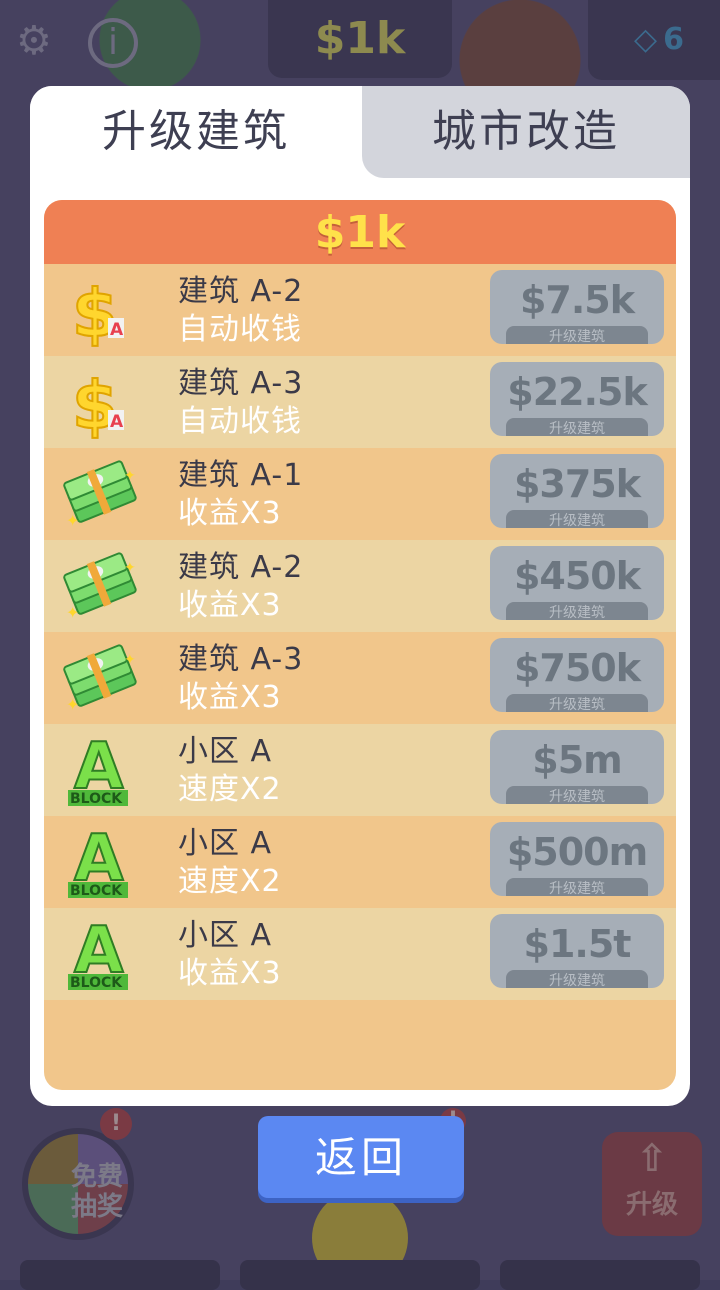 The height and width of the screenshot is (1290, 720). I want to click on upgrade-price-button: $1.5t 升级建筑, so click(577, 951).